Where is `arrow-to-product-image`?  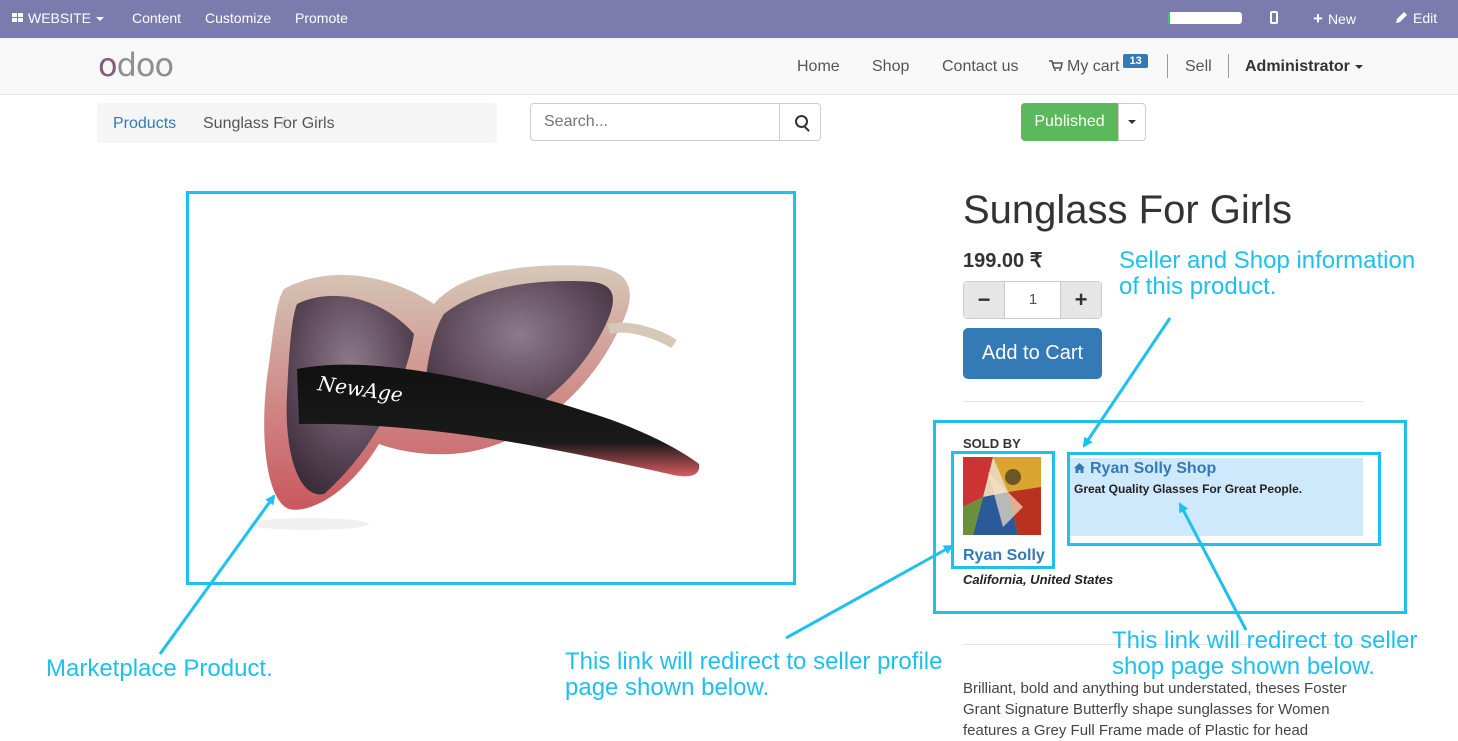 arrow-to-product-image is located at coordinates (217, 574).